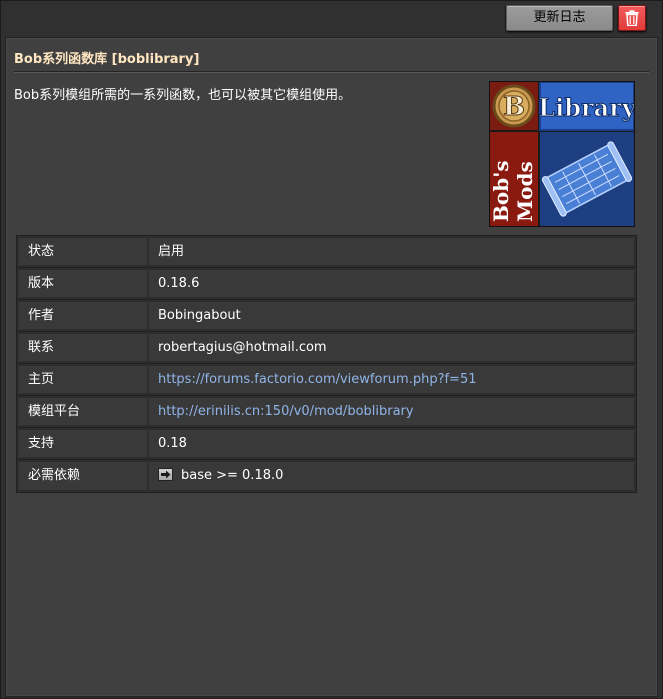  What do you see at coordinates (391, 476) in the screenshot?
I see `dependency-item: base >= 0.18.0` at bounding box center [391, 476].